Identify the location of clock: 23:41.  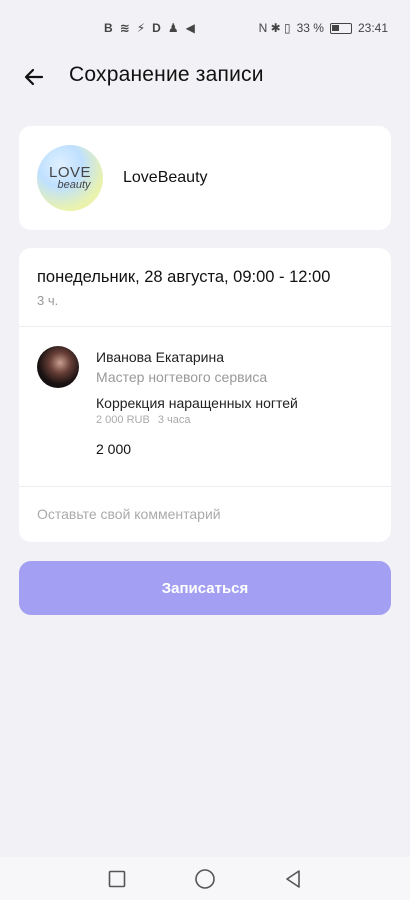
(372, 28).